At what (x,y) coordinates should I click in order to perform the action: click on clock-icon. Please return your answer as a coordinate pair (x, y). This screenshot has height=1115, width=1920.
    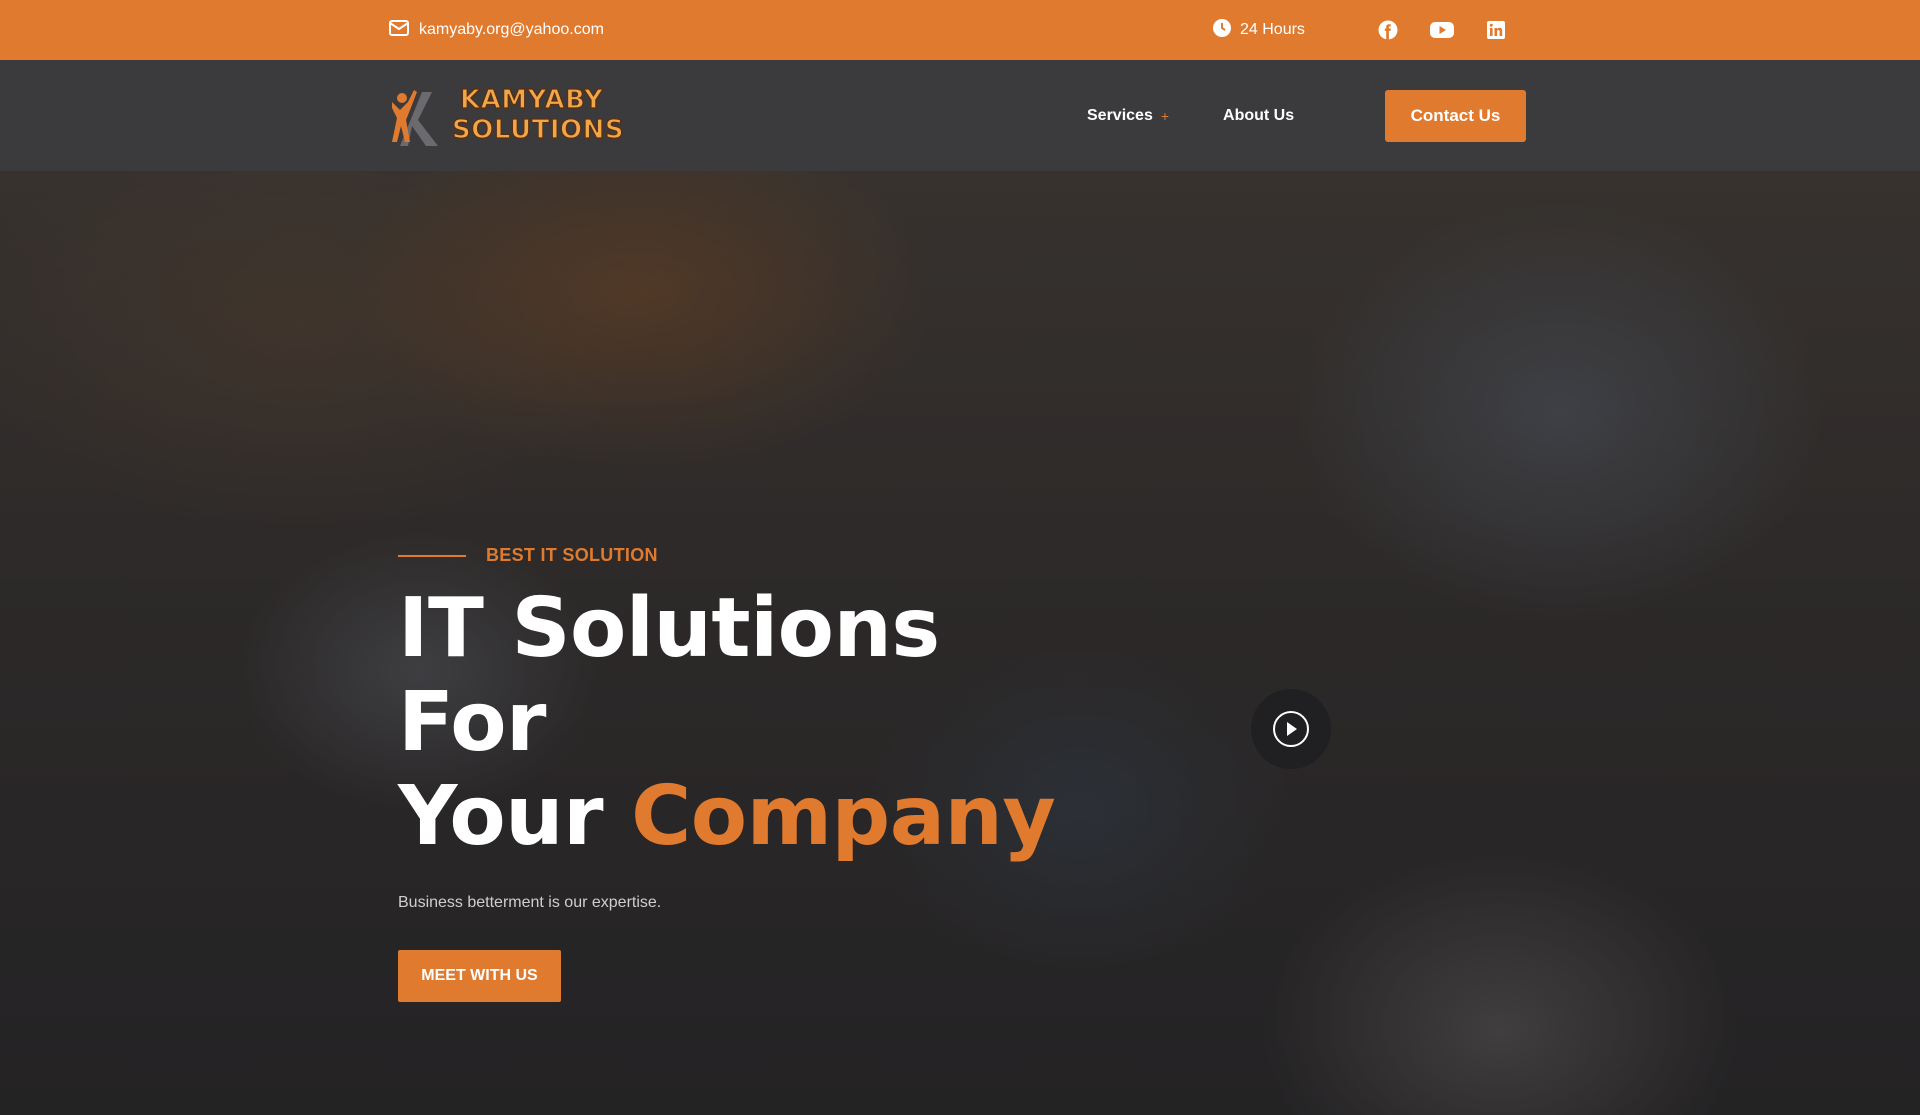
    Looking at the image, I should click on (1222, 30).